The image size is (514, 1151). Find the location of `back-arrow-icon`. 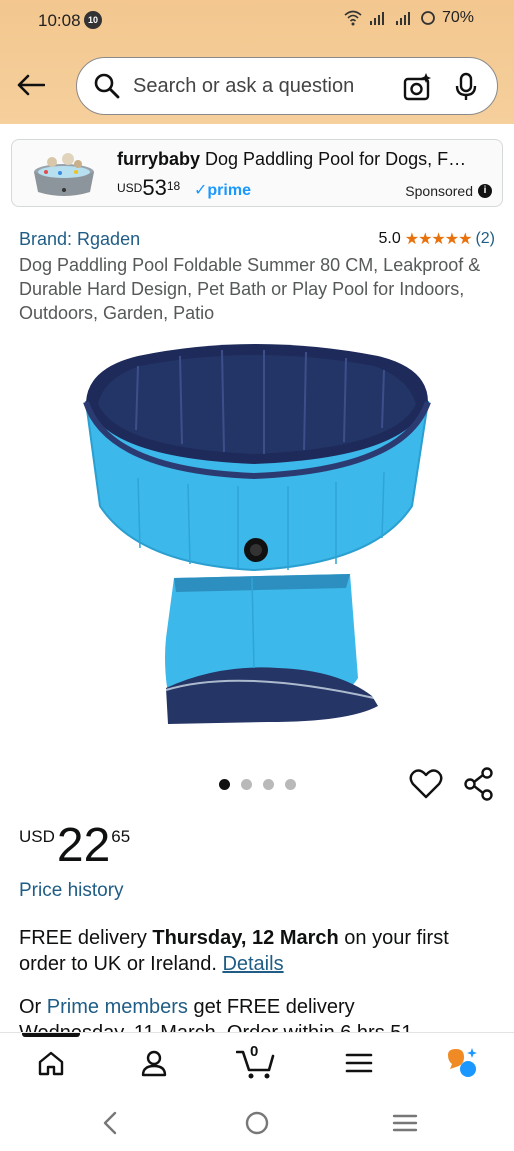

back-arrow-icon is located at coordinates (31, 85).